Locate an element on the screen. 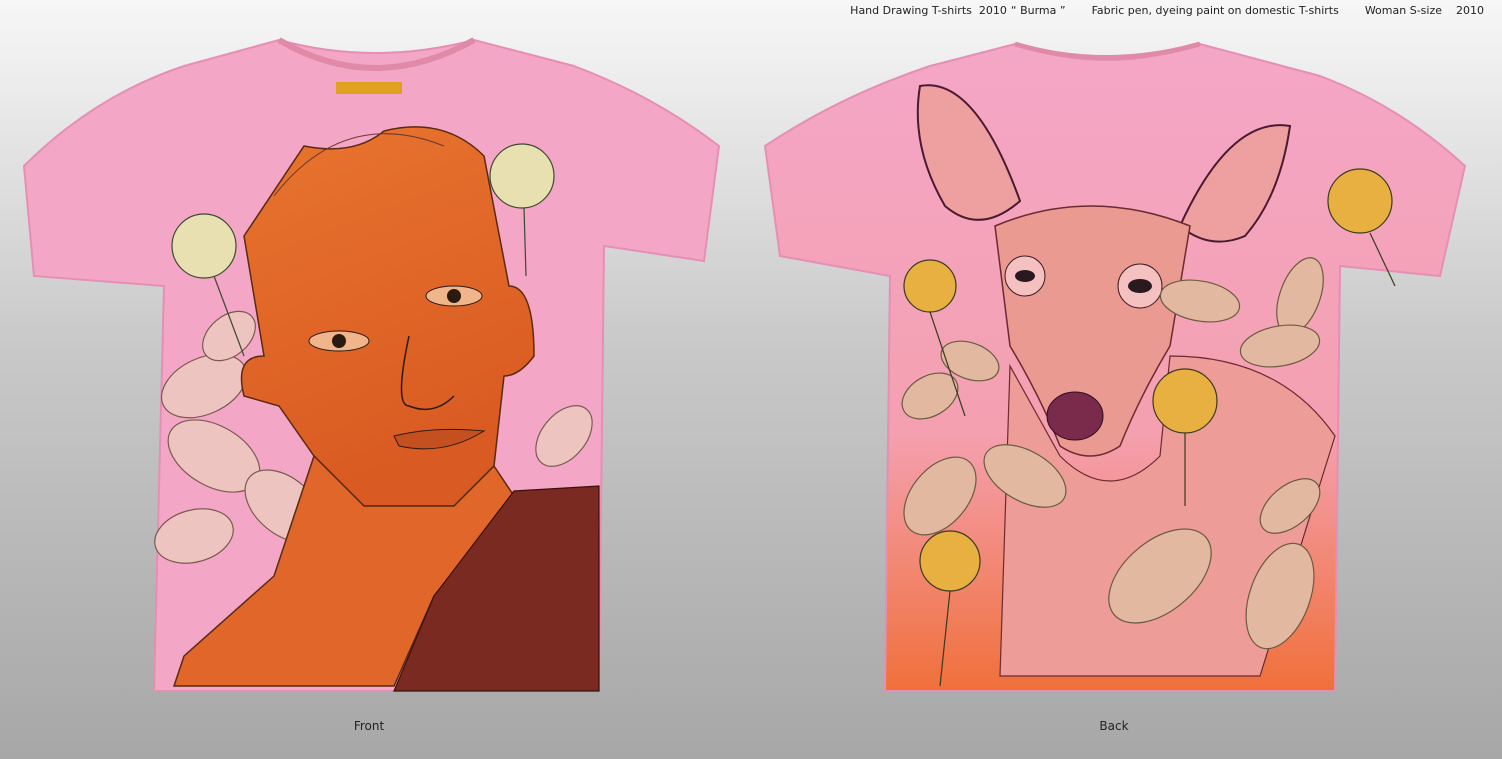  deer-nose is located at coordinates (1075, 416).